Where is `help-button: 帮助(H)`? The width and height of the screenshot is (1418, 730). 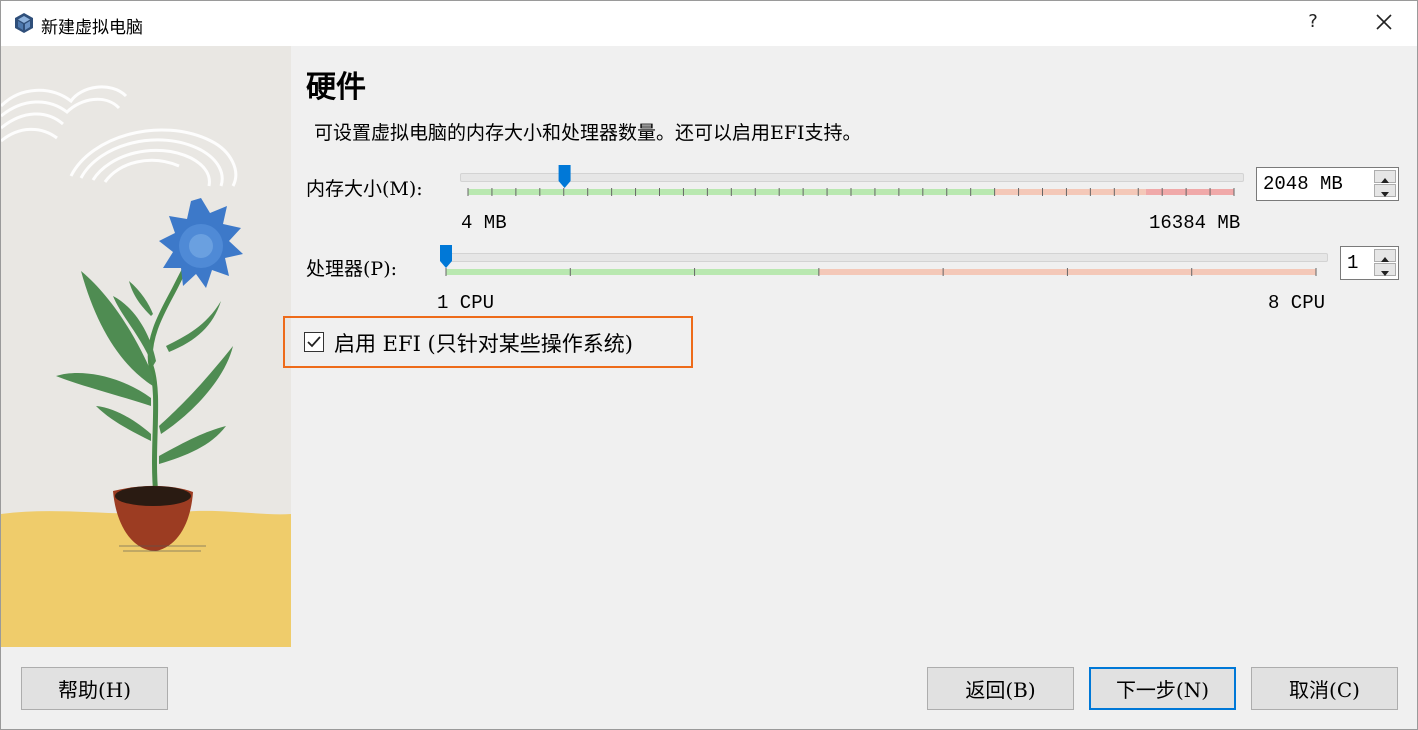 help-button: 帮助(H) is located at coordinates (94, 688).